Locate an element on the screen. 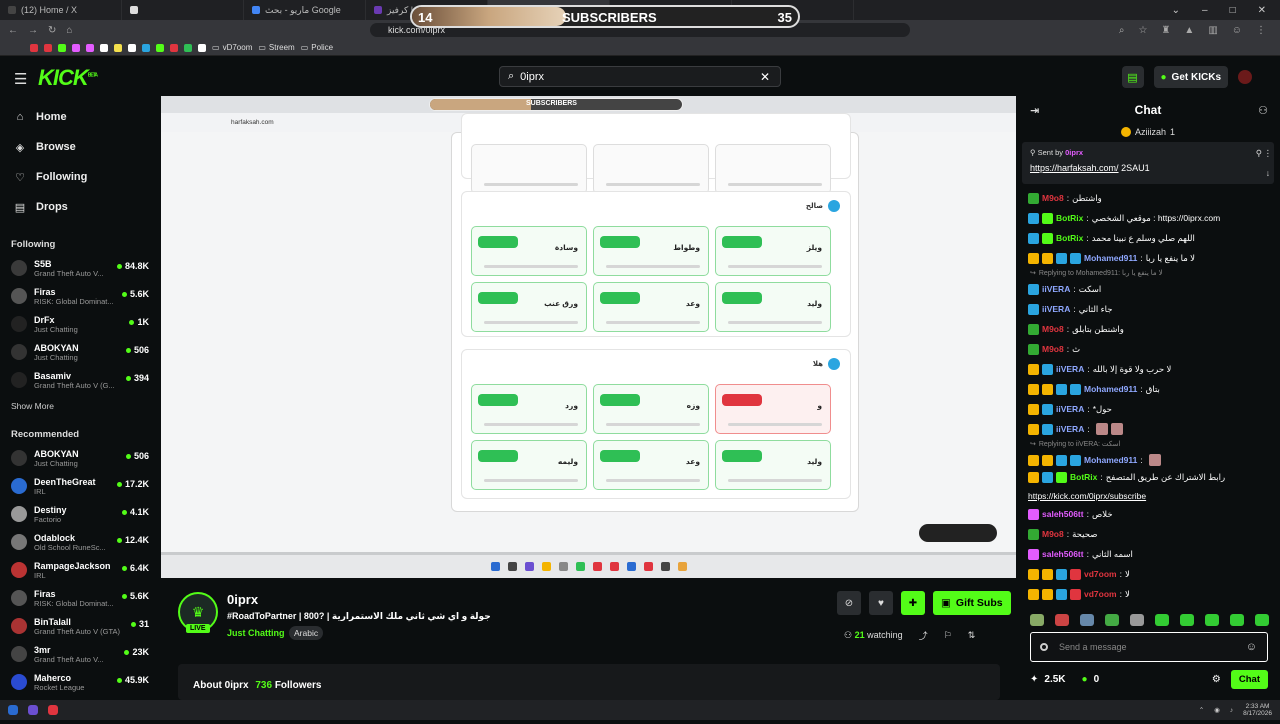 The image size is (1280, 724). browser-tab: ماريو - بحث Google is located at coordinates (305, 10).